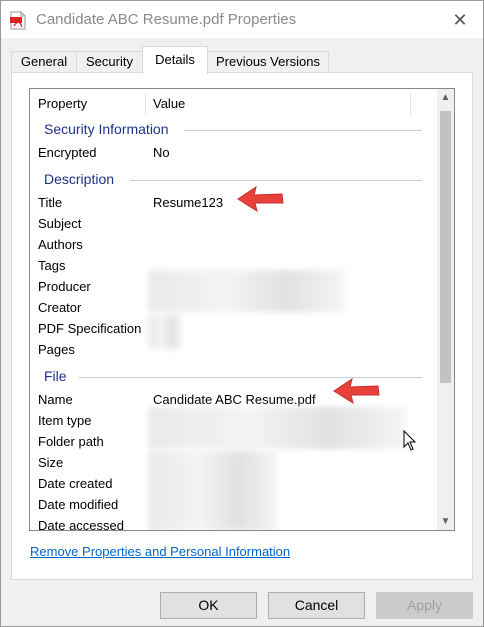  What do you see at coordinates (56, 349) in the screenshot?
I see `property-label: Pages` at bounding box center [56, 349].